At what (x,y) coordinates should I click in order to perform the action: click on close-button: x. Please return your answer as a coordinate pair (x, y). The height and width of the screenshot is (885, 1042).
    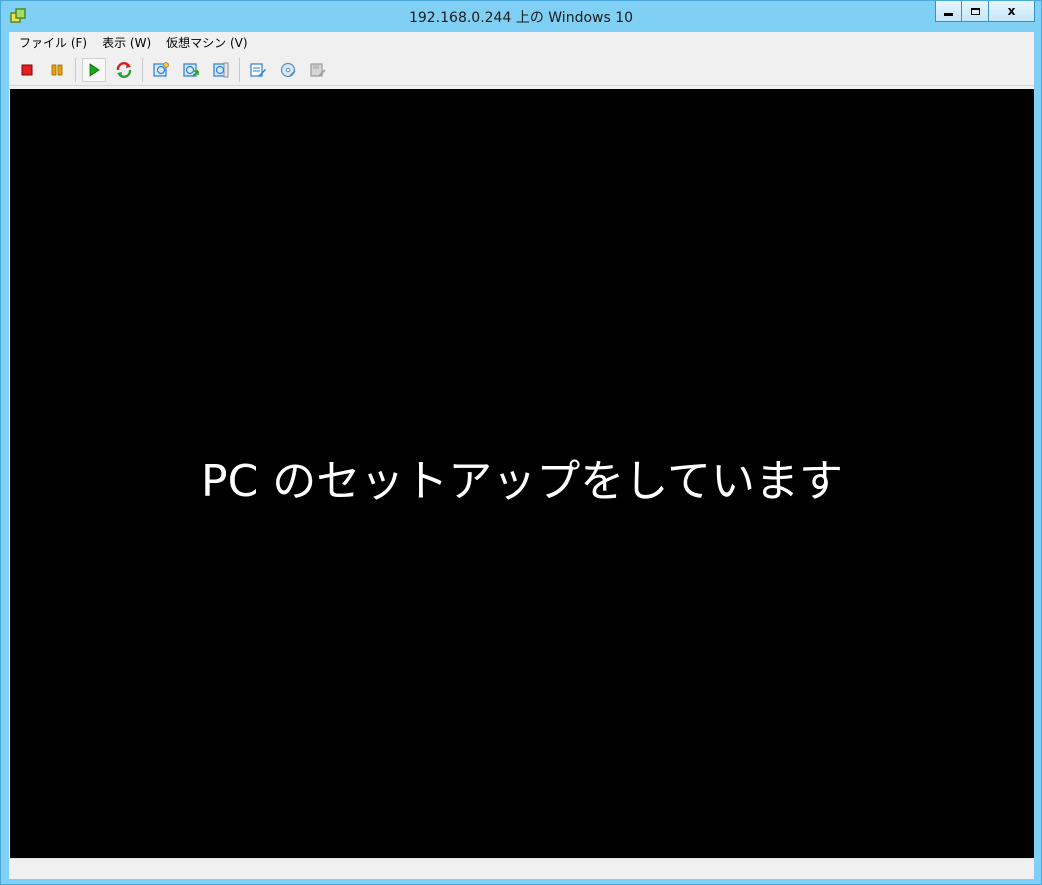
    Looking at the image, I should click on (1012, 11).